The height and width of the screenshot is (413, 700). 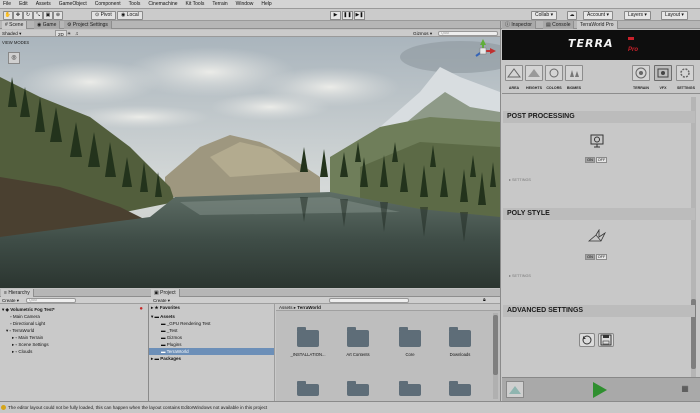 What do you see at coordinates (590, 160) in the screenshot?
I see `post-processing-on-toggle: ON` at bounding box center [590, 160].